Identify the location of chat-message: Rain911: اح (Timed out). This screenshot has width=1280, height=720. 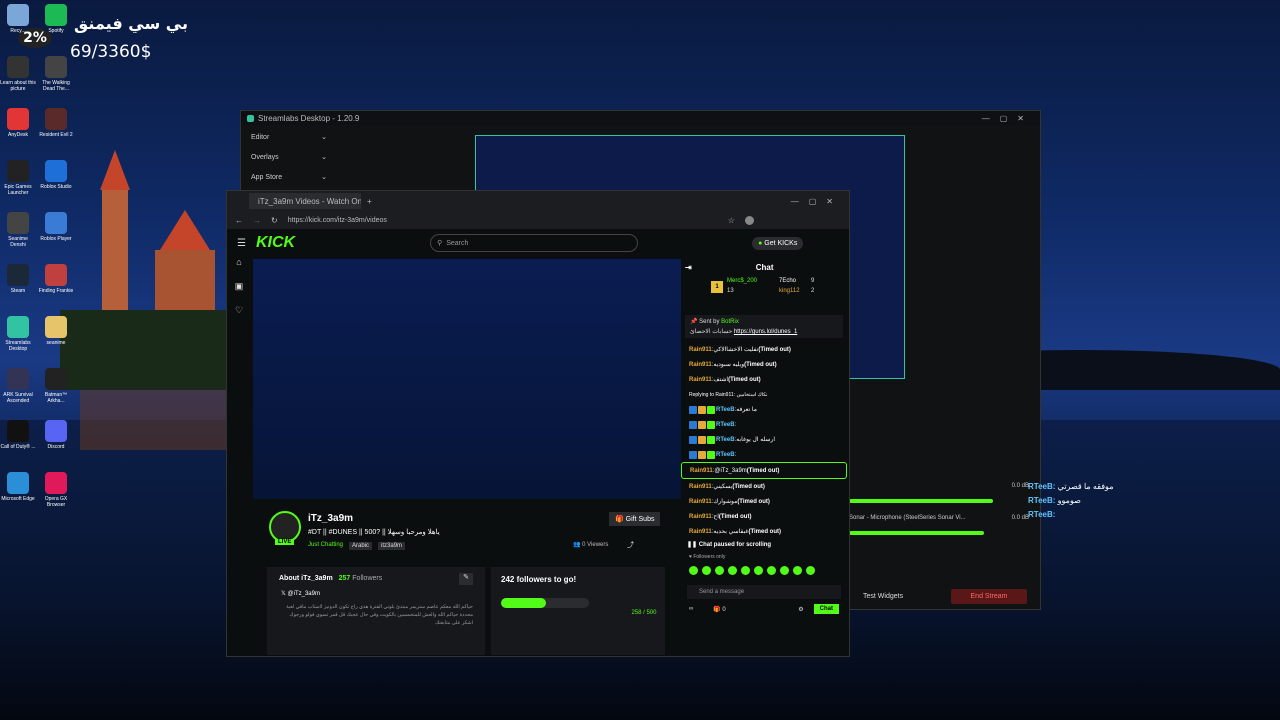
(764, 516).